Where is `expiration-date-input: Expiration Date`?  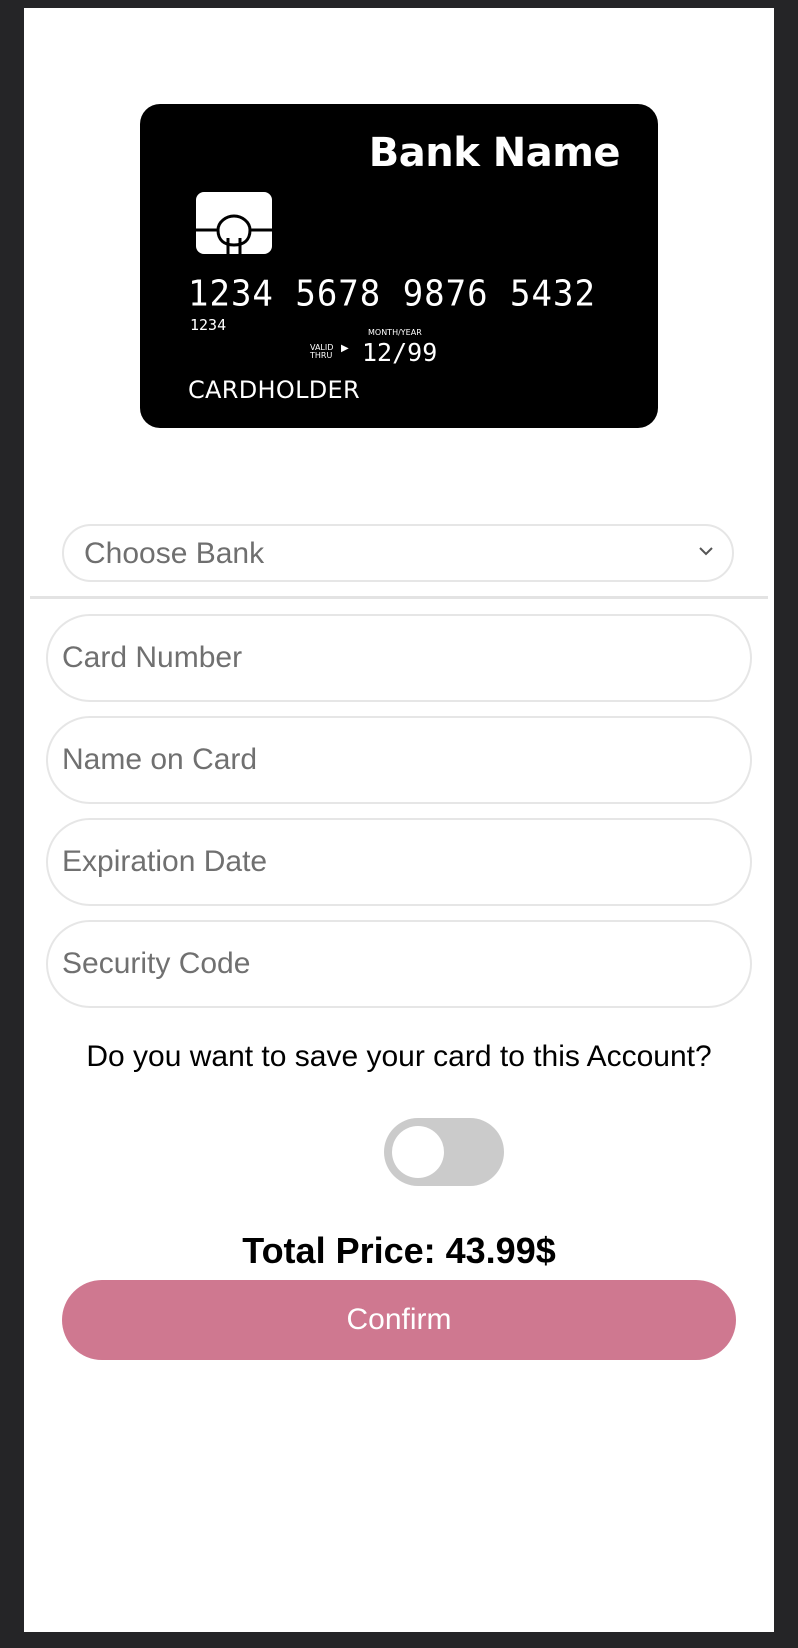 expiration-date-input: Expiration Date is located at coordinates (399, 862).